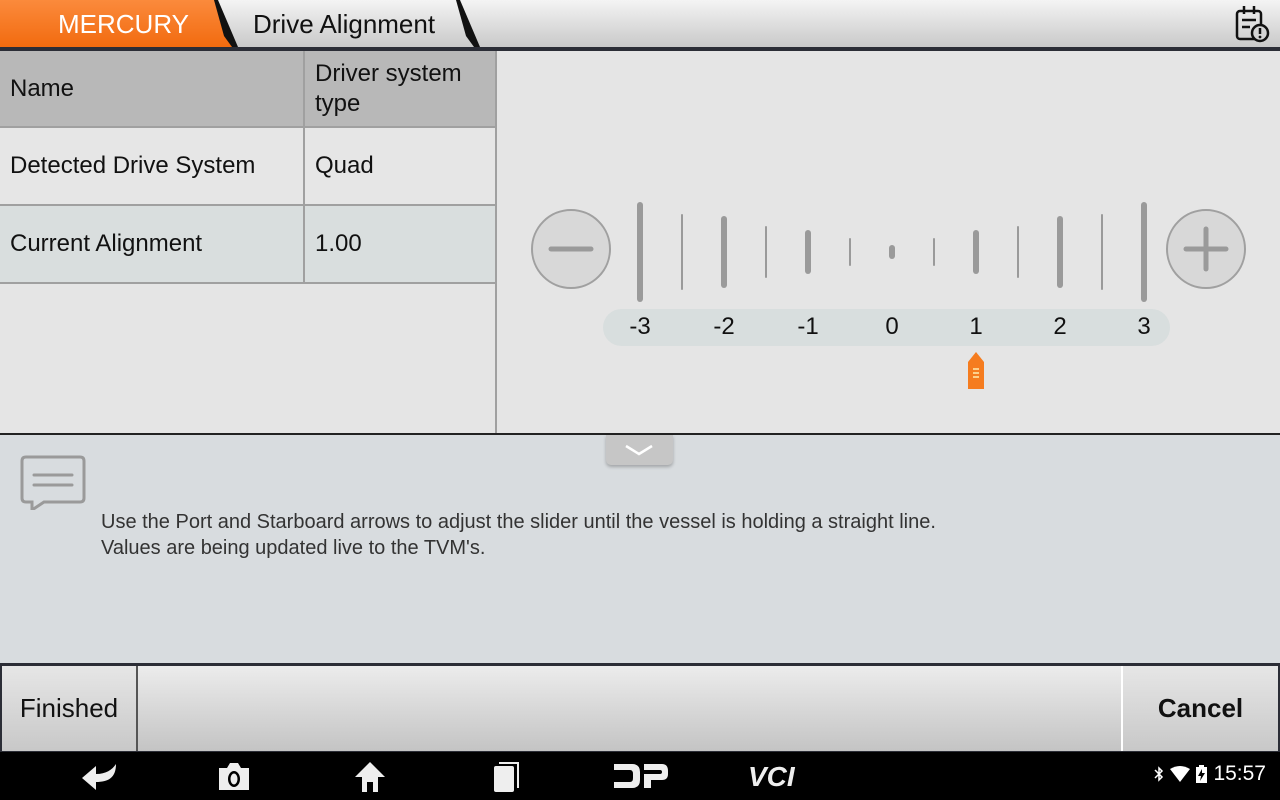 The height and width of the screenshot is (800, 1280). Describe the element at coordinates (640, 23) in the screenshot. I see `title-bar: MERCURY Drive Alignment` at that location.